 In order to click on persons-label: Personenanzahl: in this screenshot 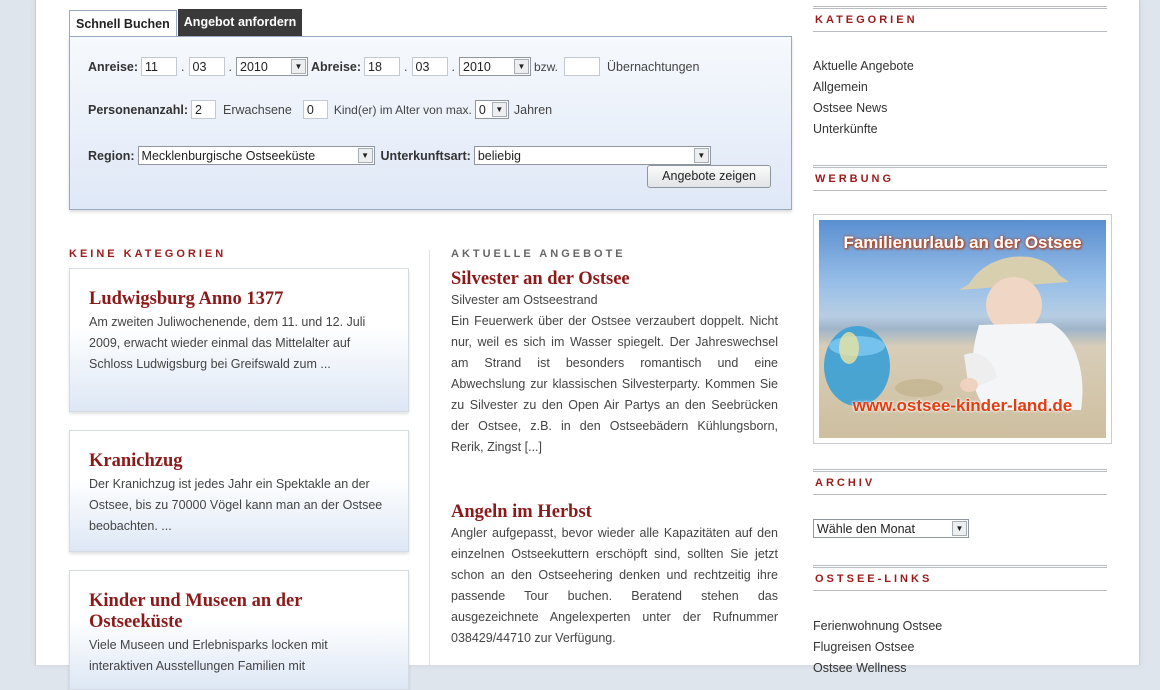, I will do `click(138, 109)`.